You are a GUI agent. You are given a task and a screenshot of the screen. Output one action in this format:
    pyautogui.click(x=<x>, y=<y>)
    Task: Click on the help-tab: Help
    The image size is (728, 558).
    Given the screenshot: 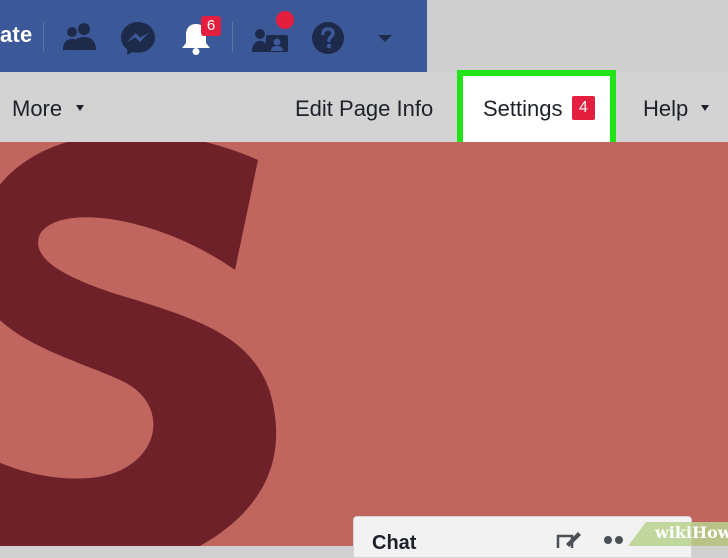 What is the action you would take?
    pyautogui.click(x=665, y=109)
    